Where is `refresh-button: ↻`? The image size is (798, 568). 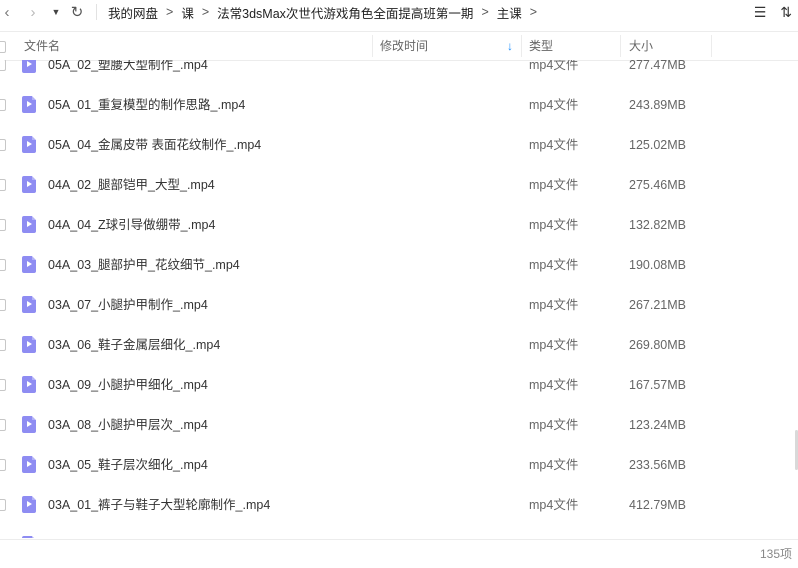 refresh-button: ↻ is located at coordinates (77, 12).